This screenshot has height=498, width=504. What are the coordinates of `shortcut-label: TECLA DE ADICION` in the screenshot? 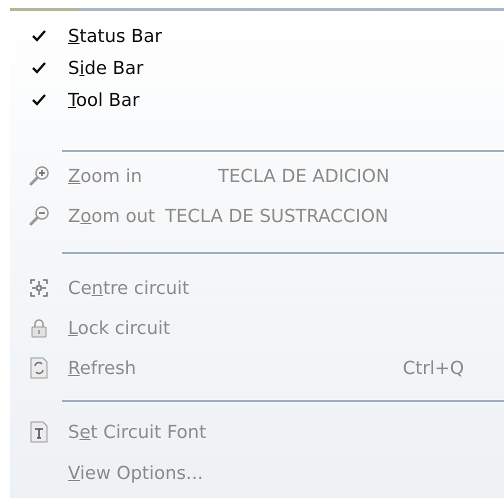 It's located at (304, 176).